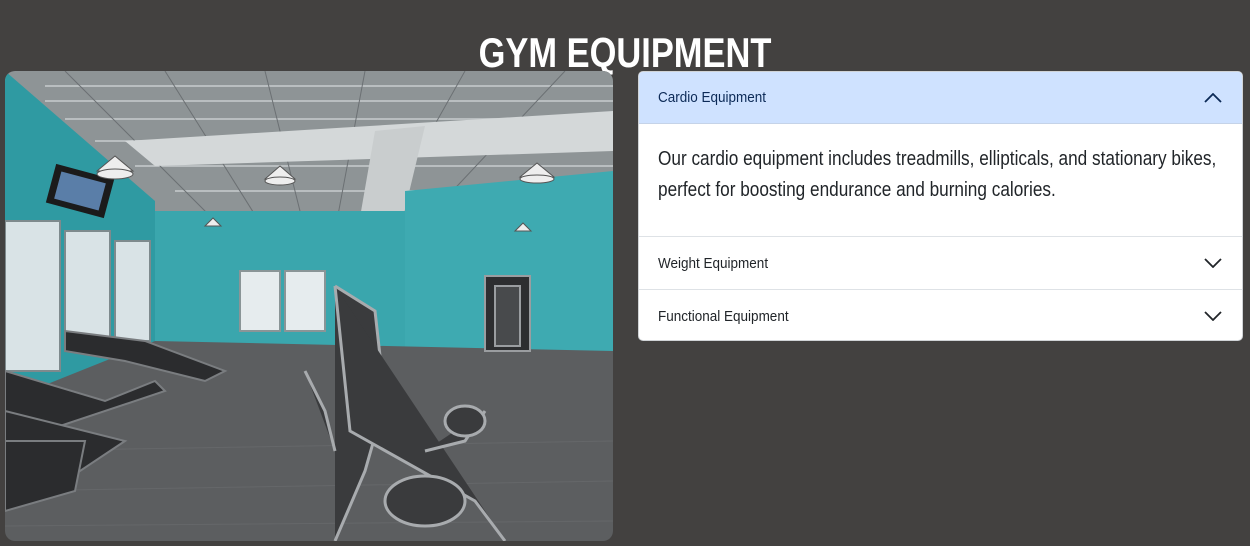 The width and height of the screenshot is (1250, 546). I want to click on chevron-up-icon, so click(1213, 98).